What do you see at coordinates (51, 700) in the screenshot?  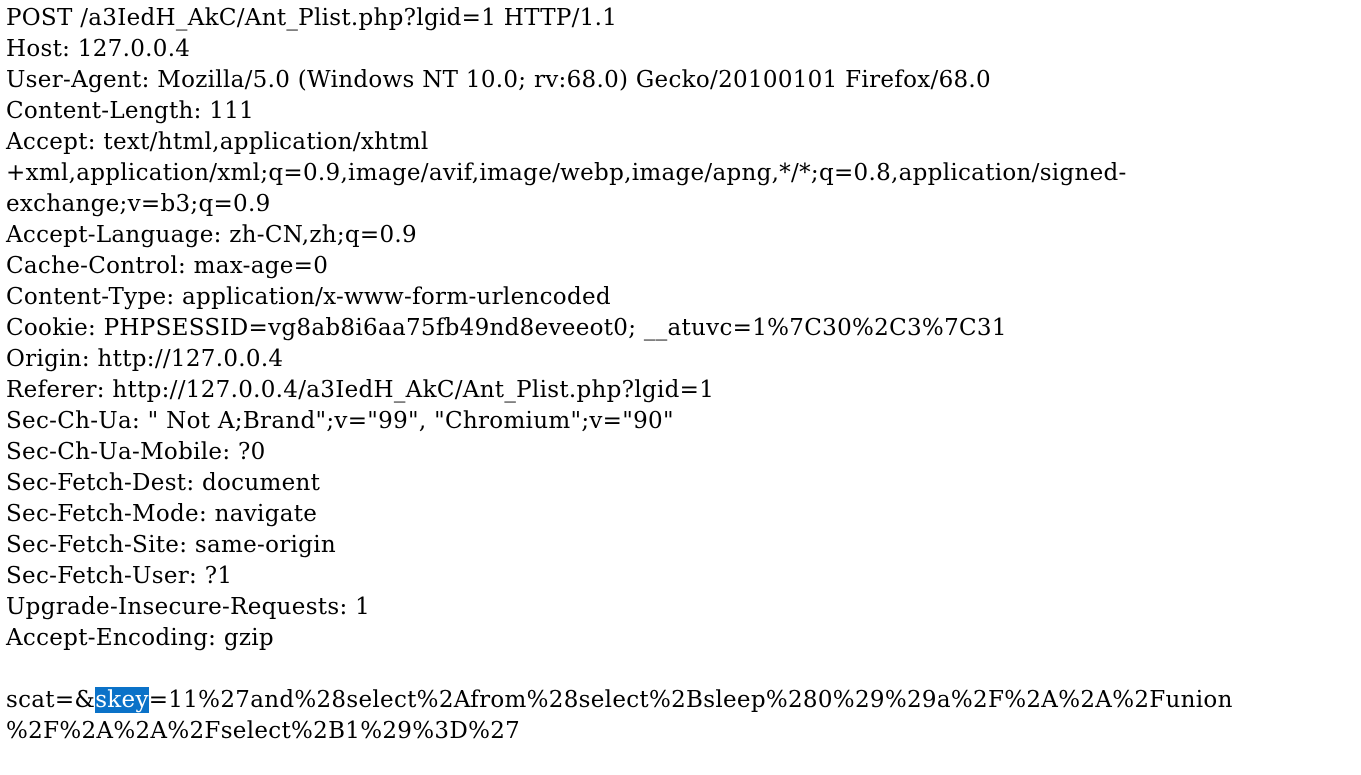 I see `body-prefix: scat=&` at bounding box center [51, 700].